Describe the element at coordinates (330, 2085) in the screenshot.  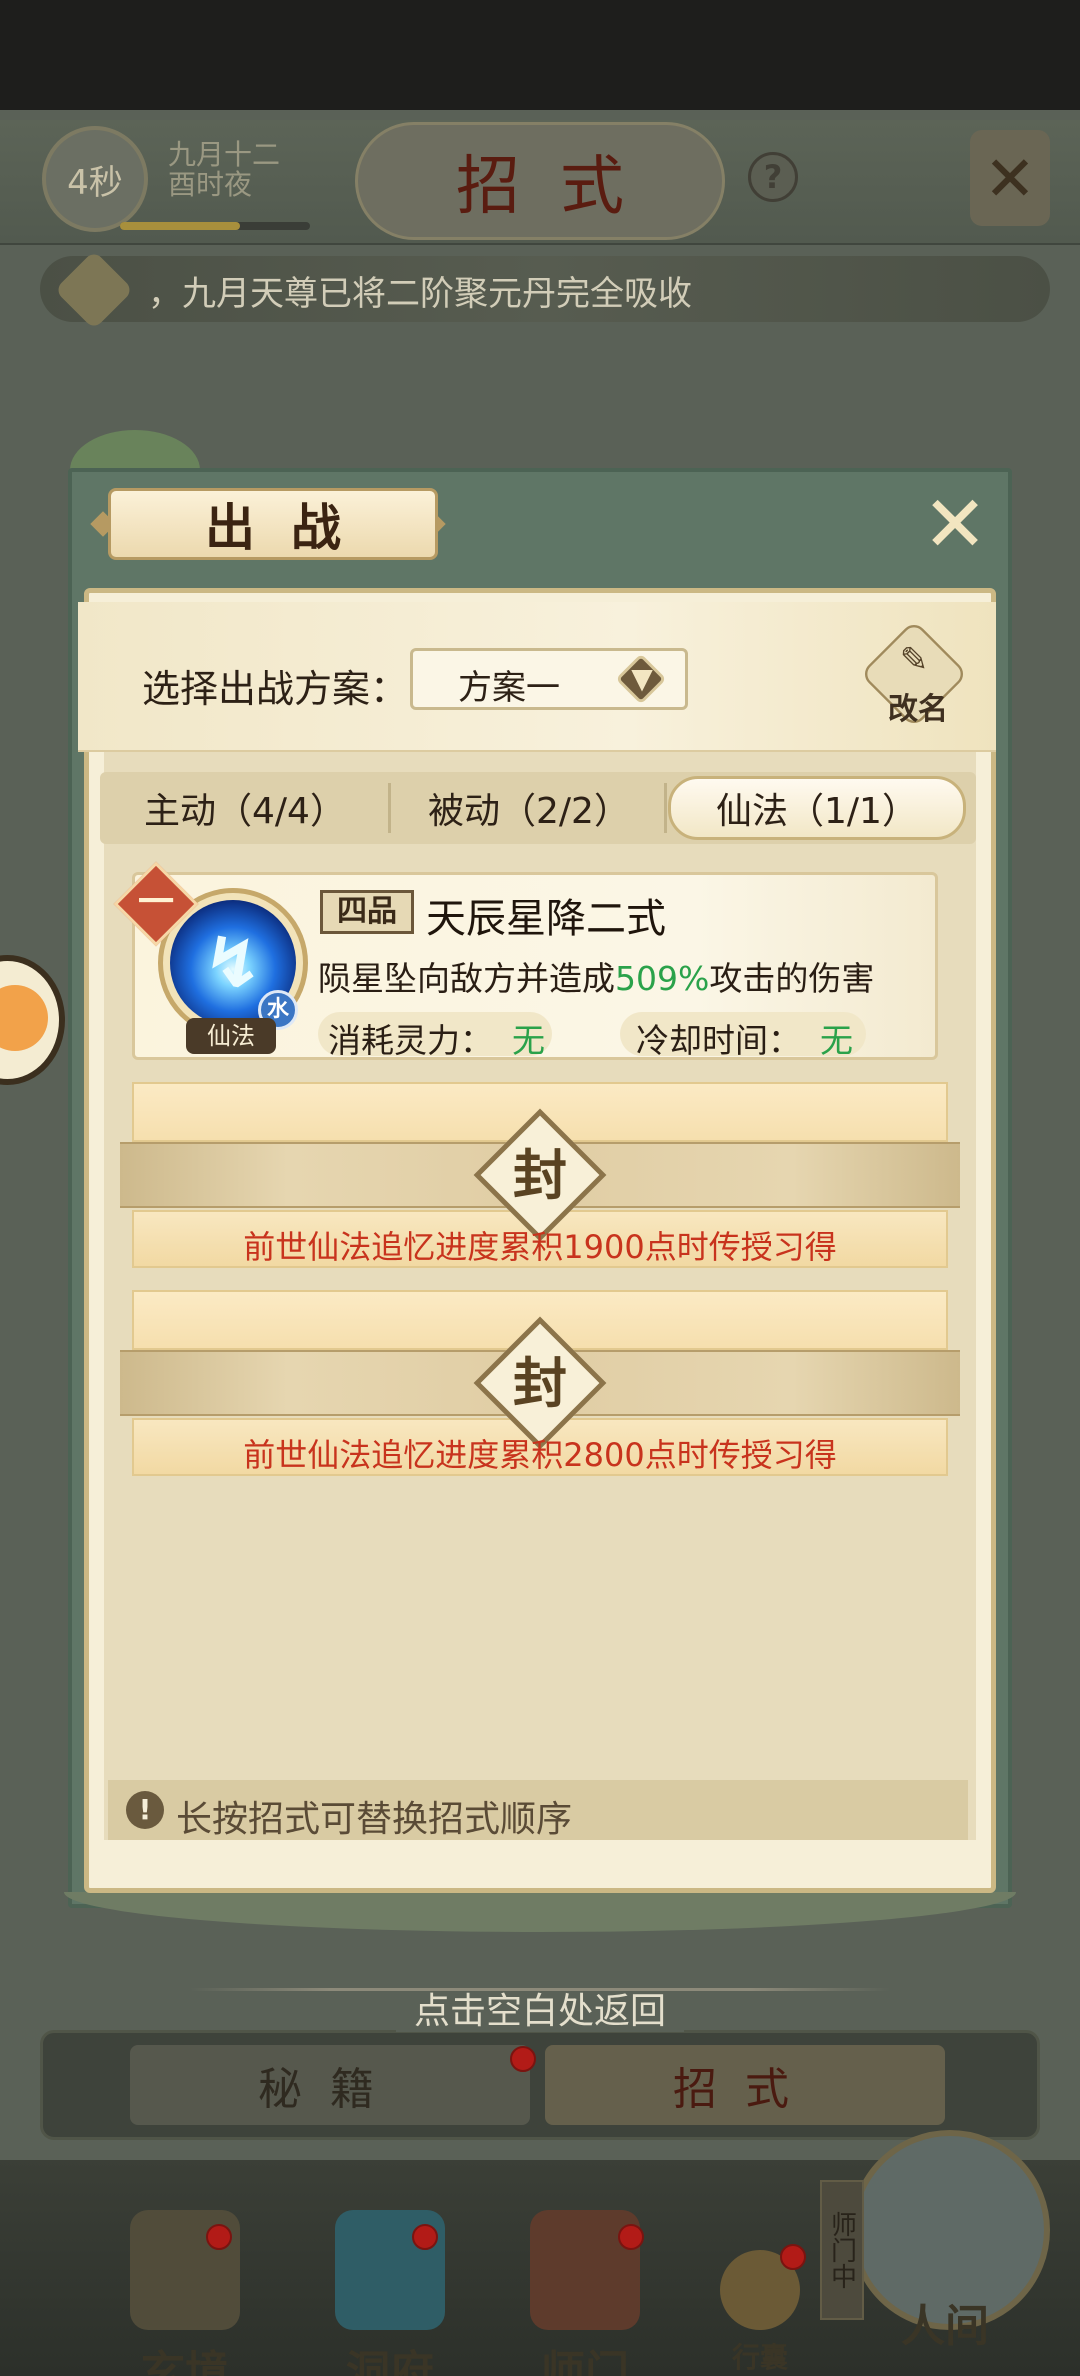
I see `tab-secret-books: 秘籍` at that location.